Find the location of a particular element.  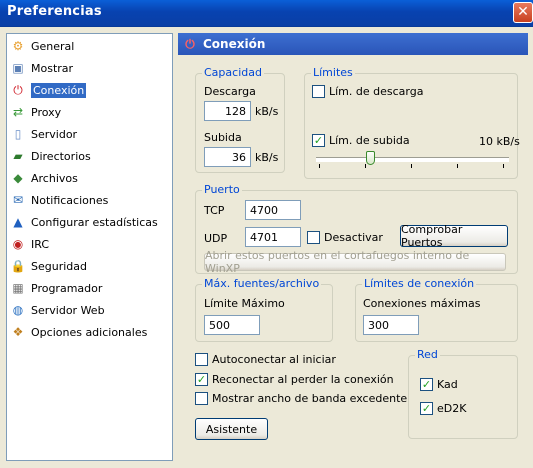

kad-box: ✓ is located at coordinates (426, 384).